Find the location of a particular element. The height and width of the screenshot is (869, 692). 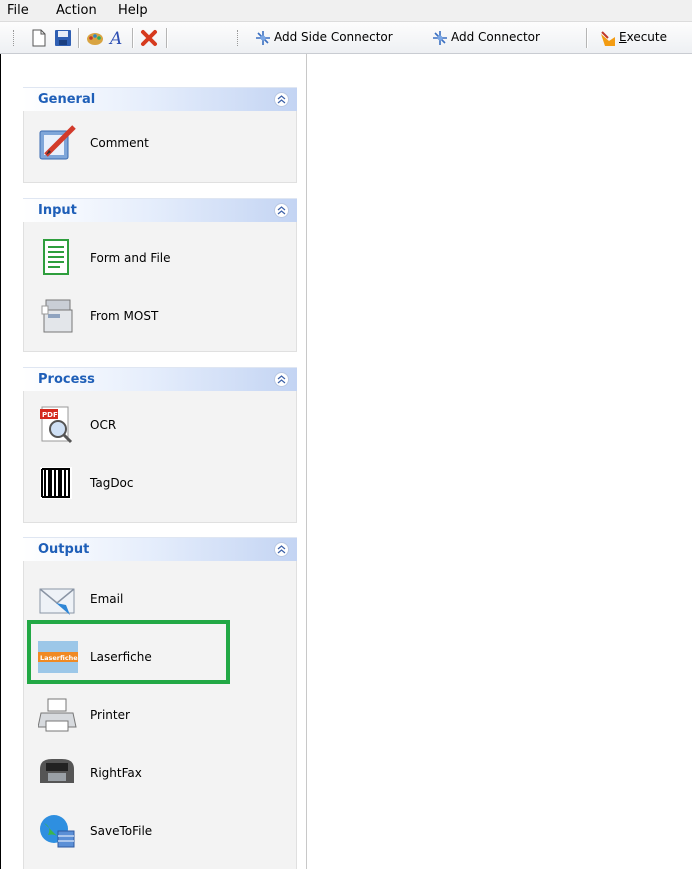

new-document-icon is located at coordinates (39, 38).